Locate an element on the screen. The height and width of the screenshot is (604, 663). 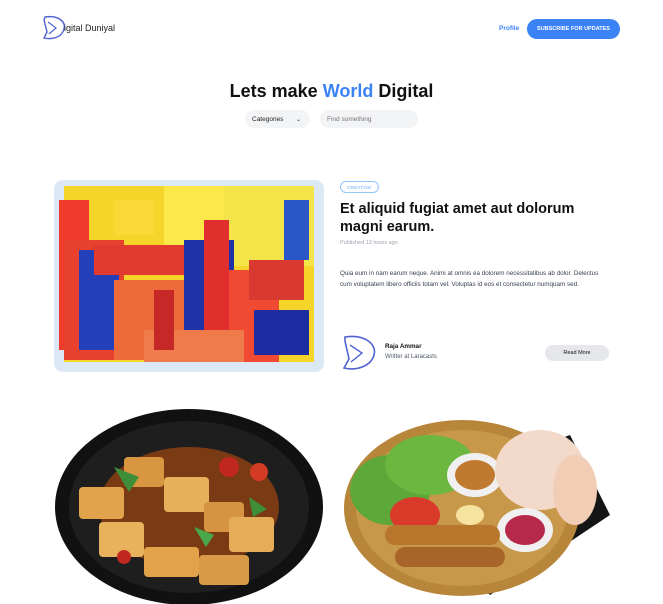
author-role: Writter at Laracasts is located at coordinates (411, 357).